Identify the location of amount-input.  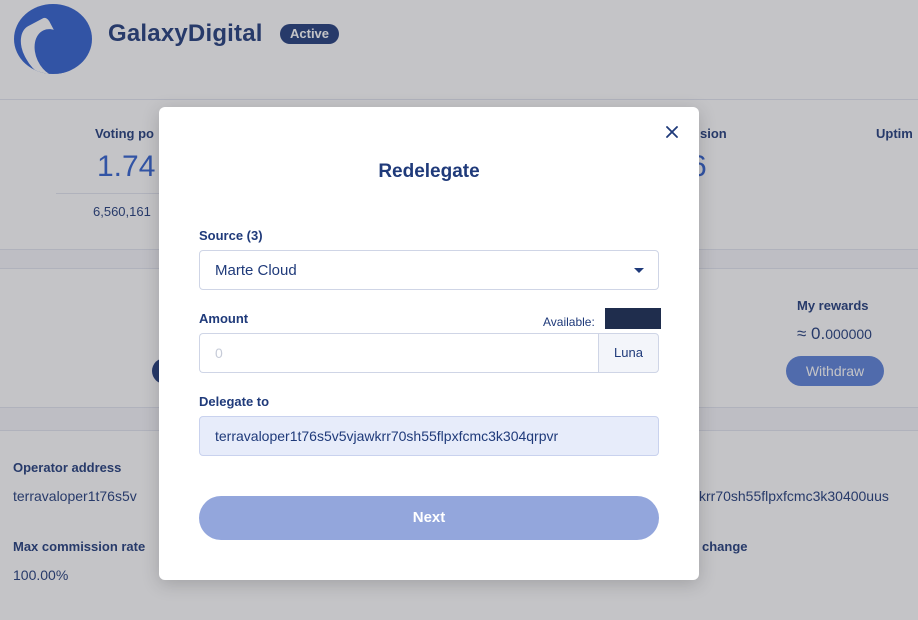
(399, 353).